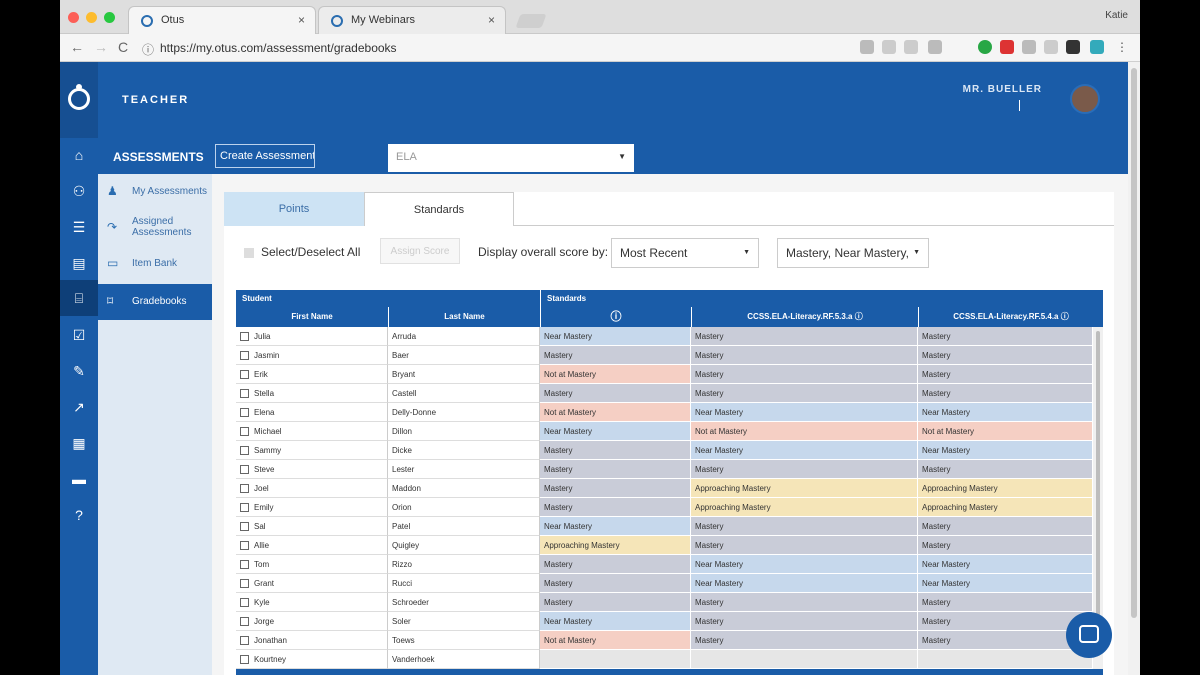 This screenshot has width=1200, height=675. I want to click on standard-2-score-cell: Approaching Mastery, so click(1005, 488).